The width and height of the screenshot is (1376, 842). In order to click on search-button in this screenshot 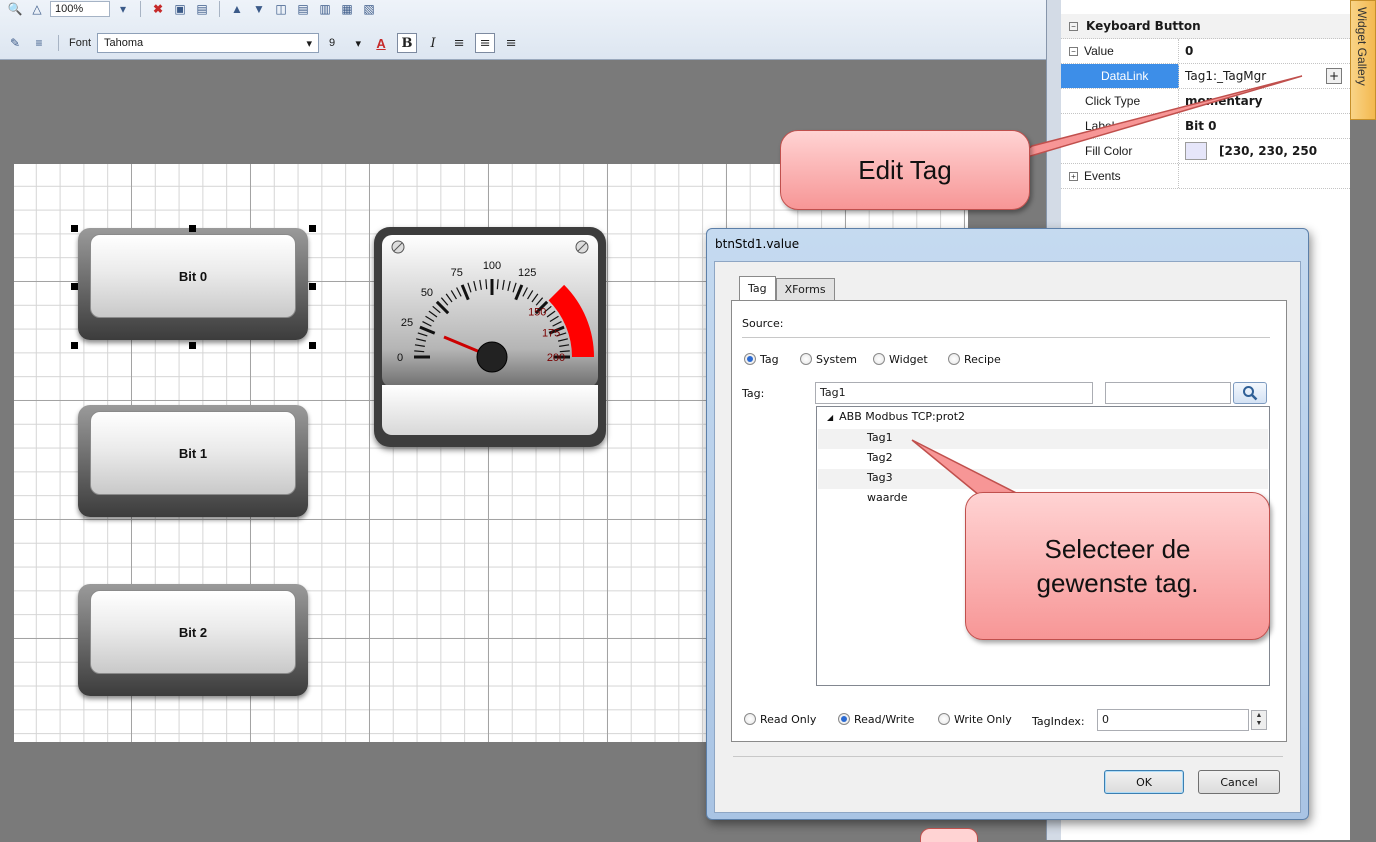, I will do `click(1250, 393)`.